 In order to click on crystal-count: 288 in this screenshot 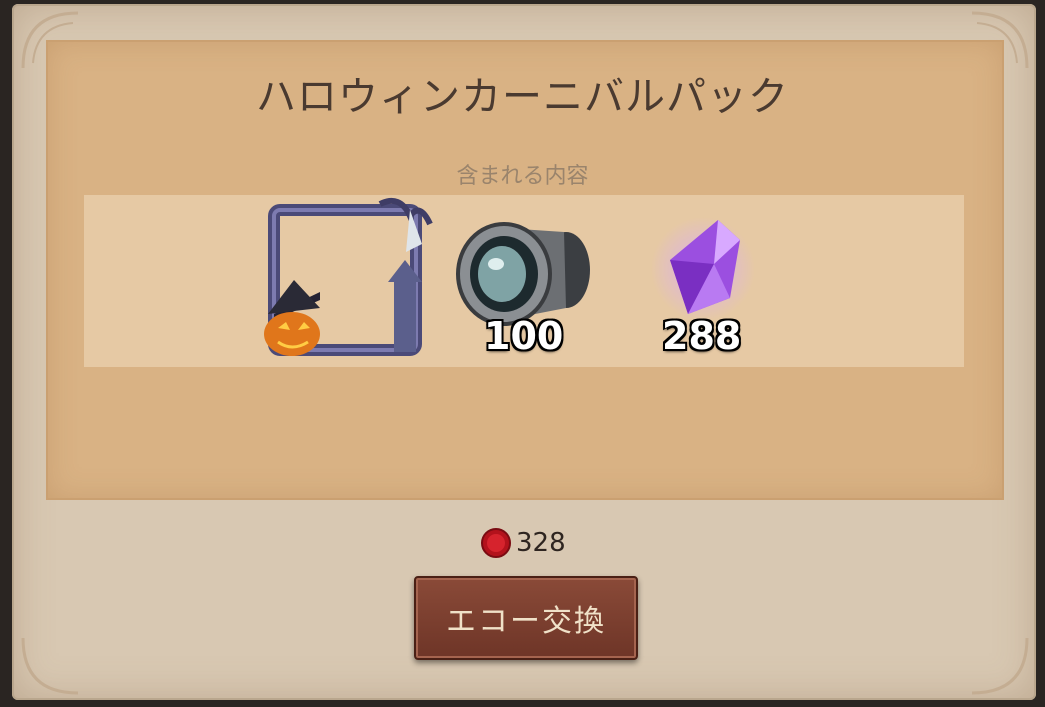, I will do `click(702, 336)`.